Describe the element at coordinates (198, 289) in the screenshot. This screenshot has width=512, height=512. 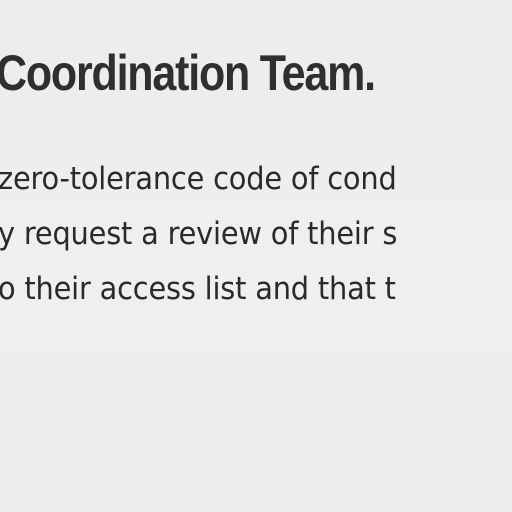
I see `body-text-line-3: o their access list and that t` at that location.